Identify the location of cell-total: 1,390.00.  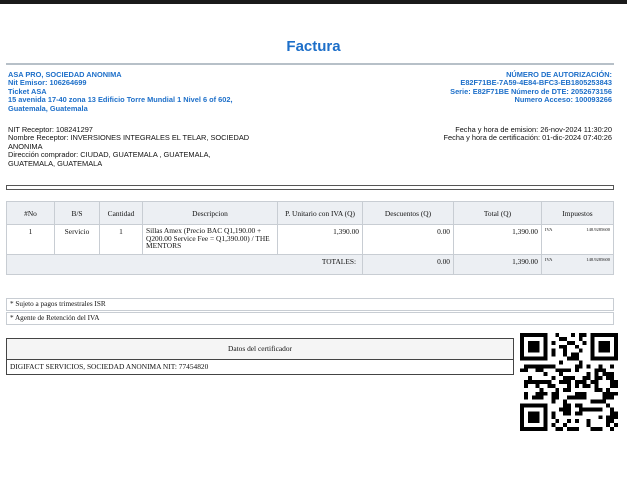
(497, 239).